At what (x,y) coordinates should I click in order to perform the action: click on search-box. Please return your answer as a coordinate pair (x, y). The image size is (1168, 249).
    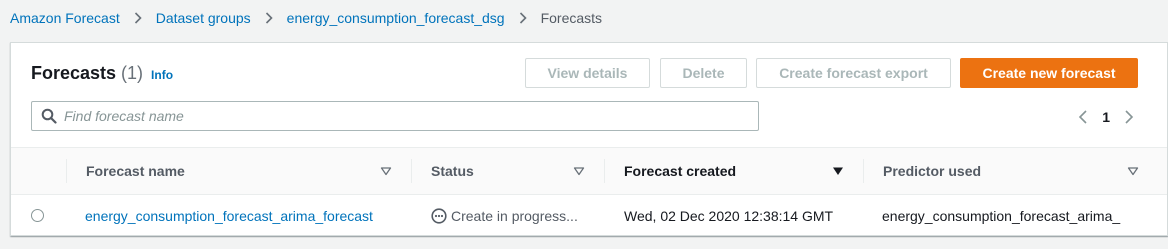
    Looking at the image, I should click on (395, 116).